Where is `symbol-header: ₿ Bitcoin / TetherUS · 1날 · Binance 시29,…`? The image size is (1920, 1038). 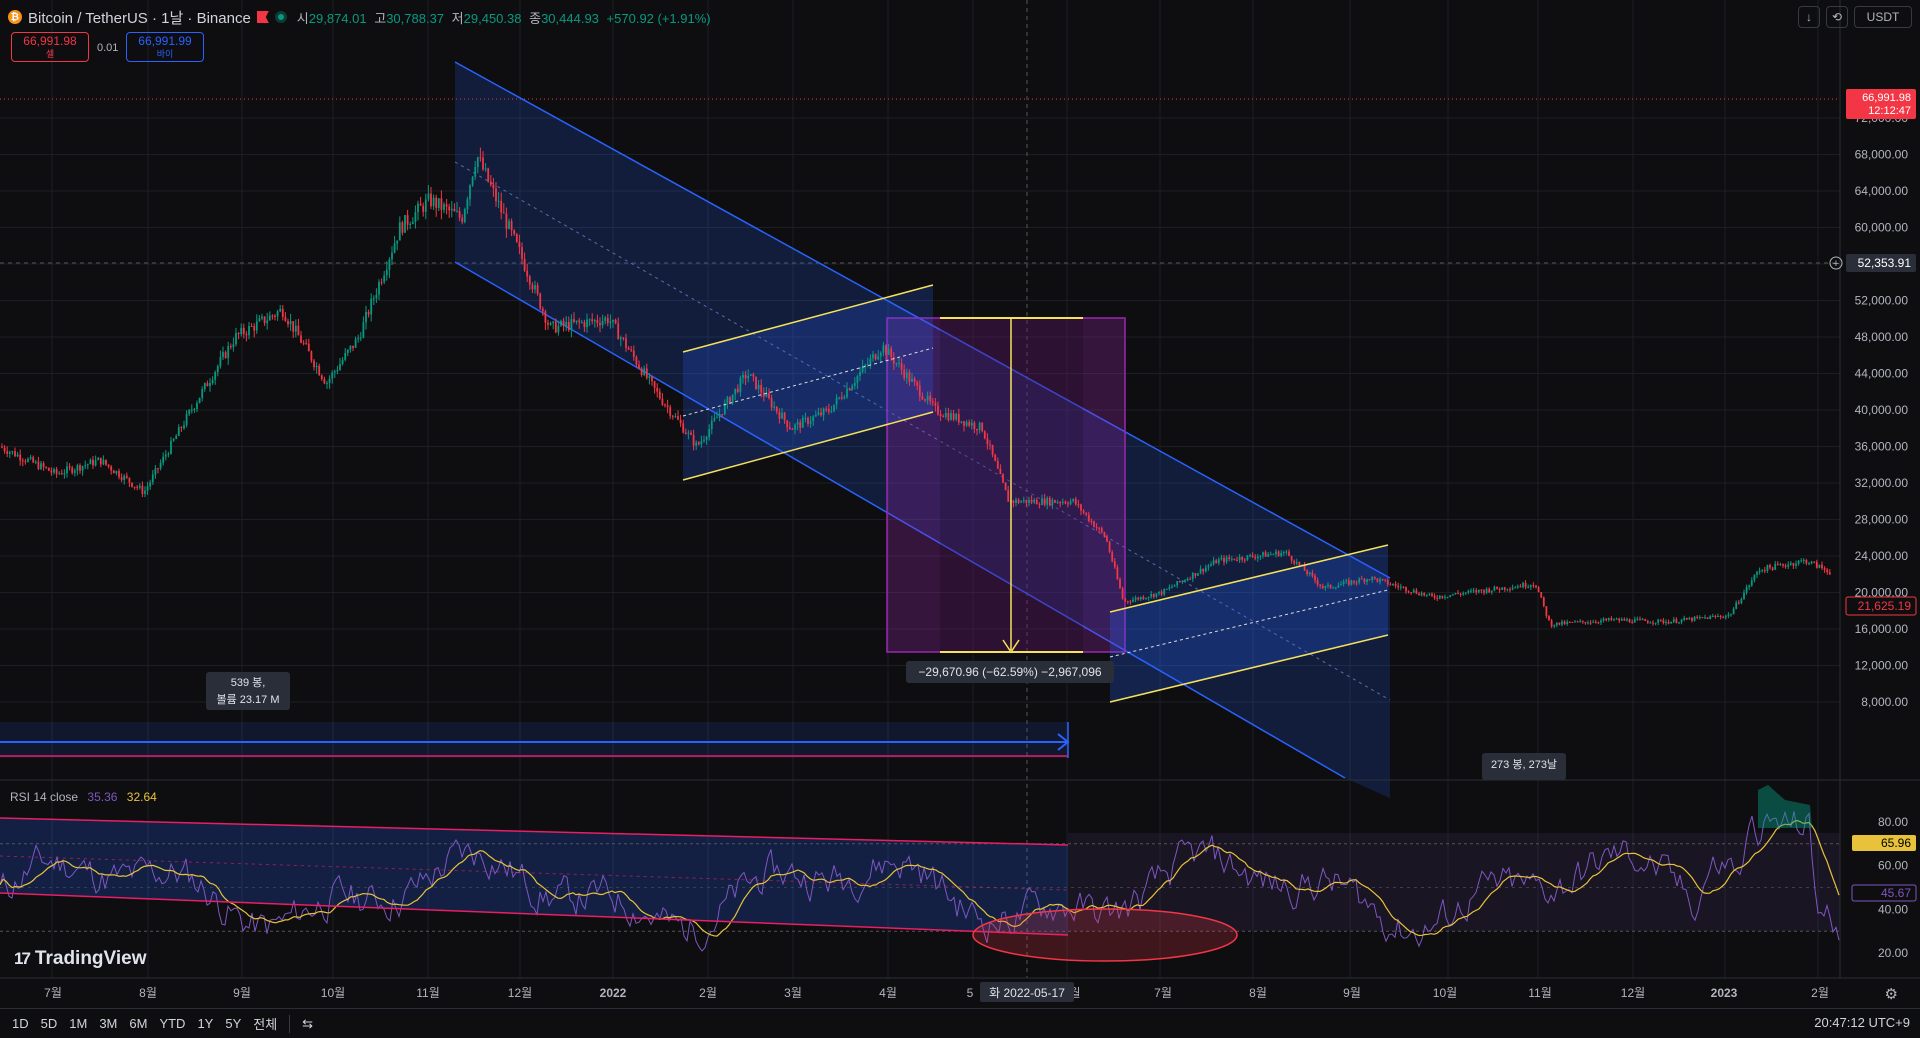
symbol-header: ₿ Bitcoin / TetherUS · 1날 · Binance 시29,… is located at coordinates (359, 17).